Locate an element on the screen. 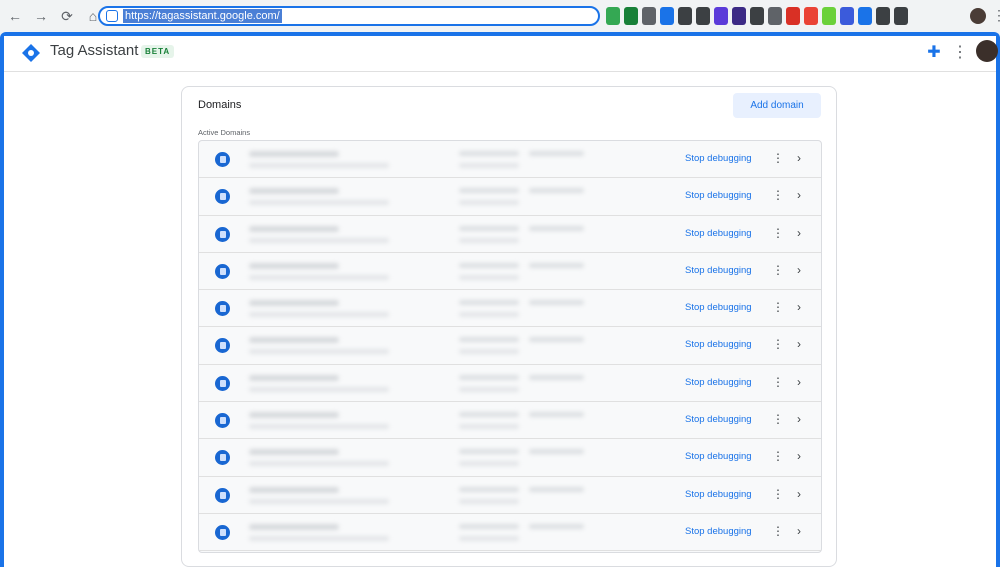 Image resolution: width=1000 pixels, height=567 pixels. forward-button: → is located at coordinates (41, 16).